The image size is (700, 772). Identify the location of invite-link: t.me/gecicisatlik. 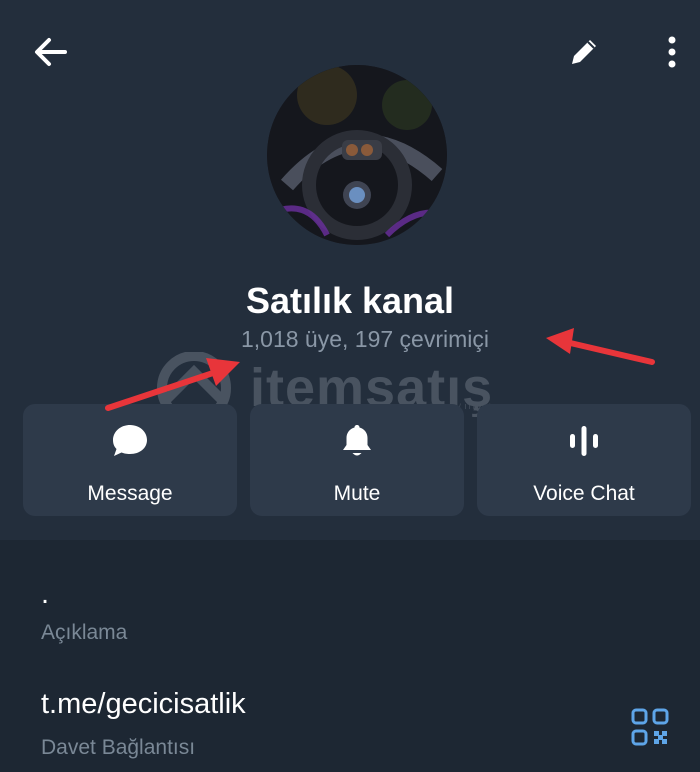
(143, 704).